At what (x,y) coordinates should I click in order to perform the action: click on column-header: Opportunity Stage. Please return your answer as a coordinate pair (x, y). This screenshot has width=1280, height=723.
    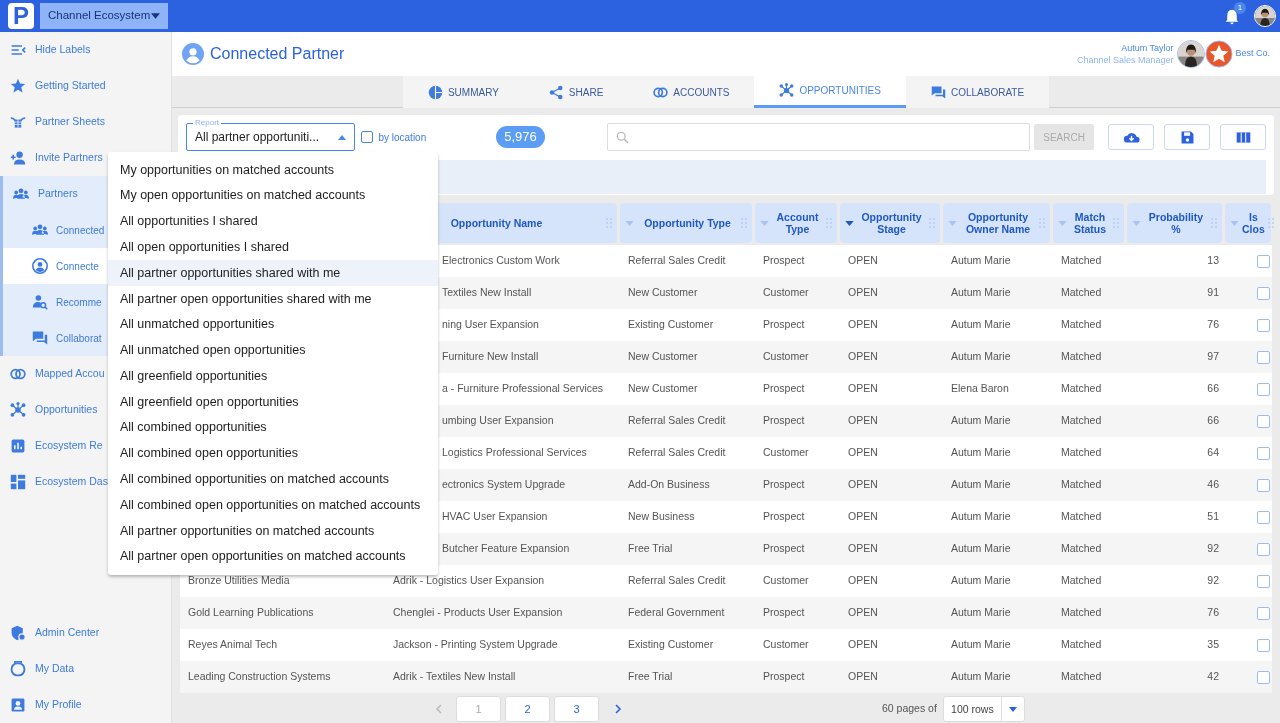
    Looking at the image, I should click on (890, 223).